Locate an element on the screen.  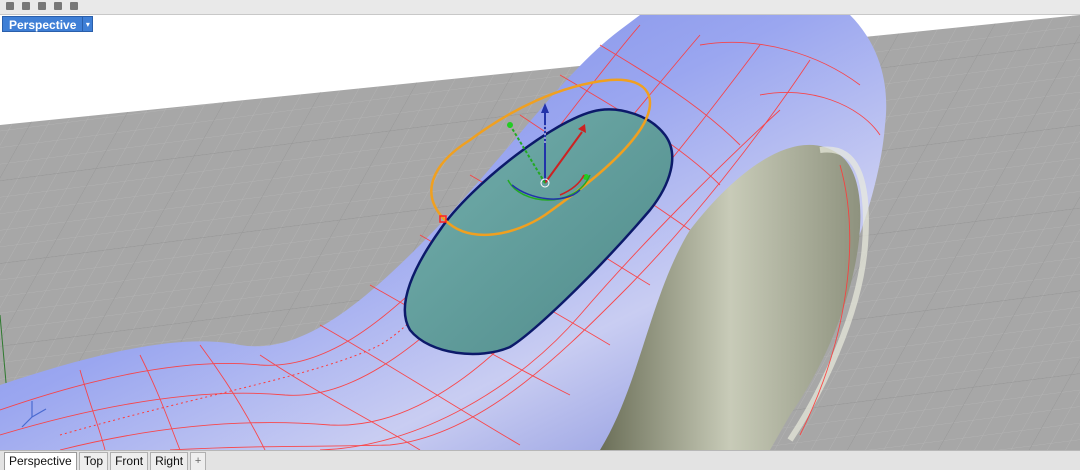
viewport-title: Perspective ▾ is located at coordinates (48, 24).